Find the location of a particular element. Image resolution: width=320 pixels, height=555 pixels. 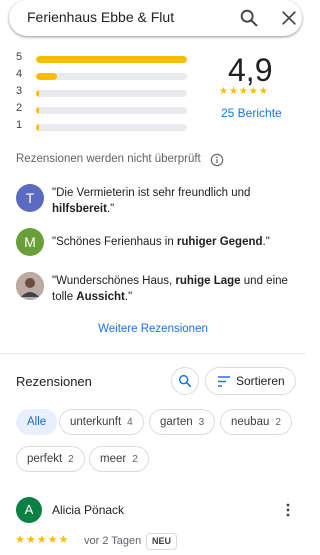

chip-label: garten is located at coordinates (176, 422).